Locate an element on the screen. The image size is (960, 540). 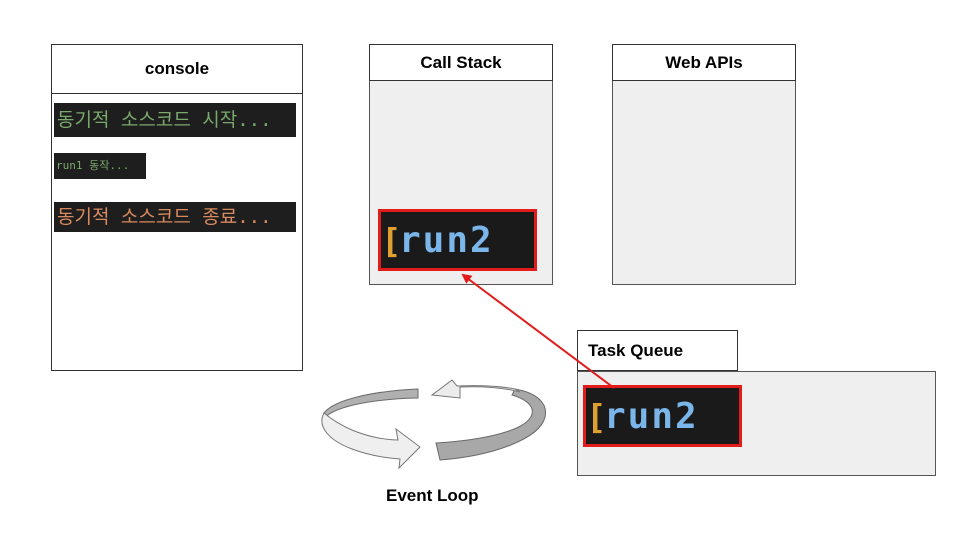
event-loop-icon is located at coordinates (434, 424).